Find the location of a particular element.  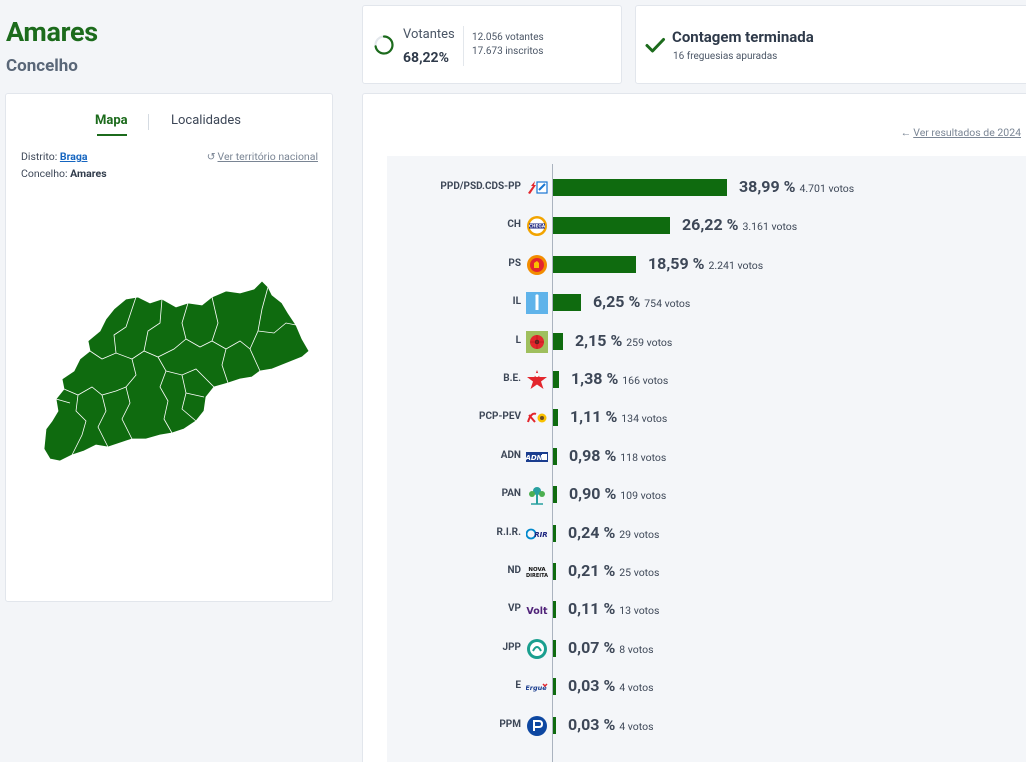

votes-count: 754 votos is located at coordinates (667, 304).